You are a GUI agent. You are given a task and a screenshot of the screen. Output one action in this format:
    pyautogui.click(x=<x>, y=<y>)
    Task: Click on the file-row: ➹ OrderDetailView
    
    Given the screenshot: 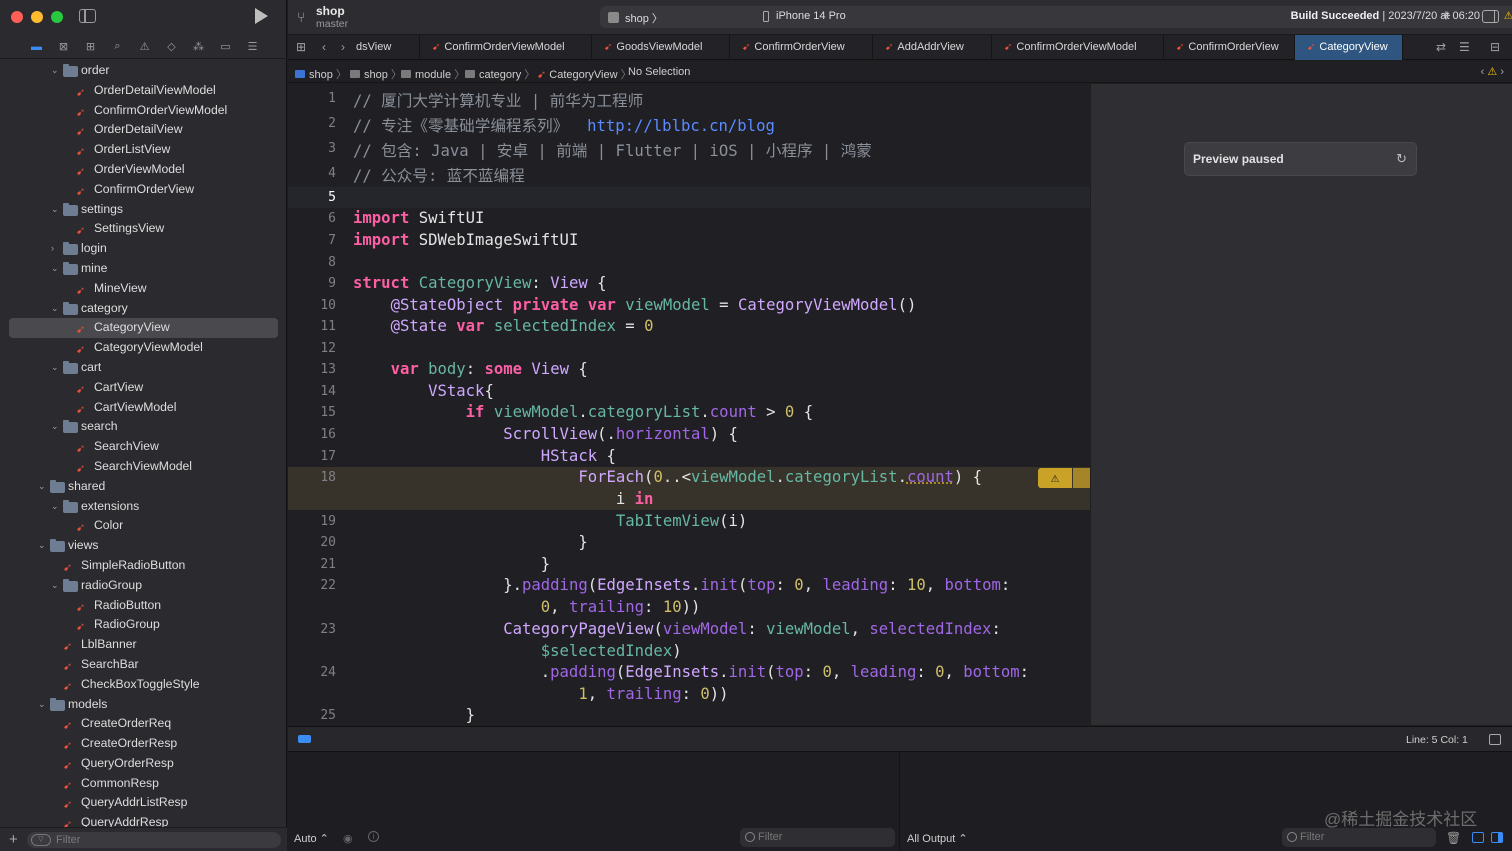 What is the action you would take?
    pyautogui.click(x=143, y=130)
    